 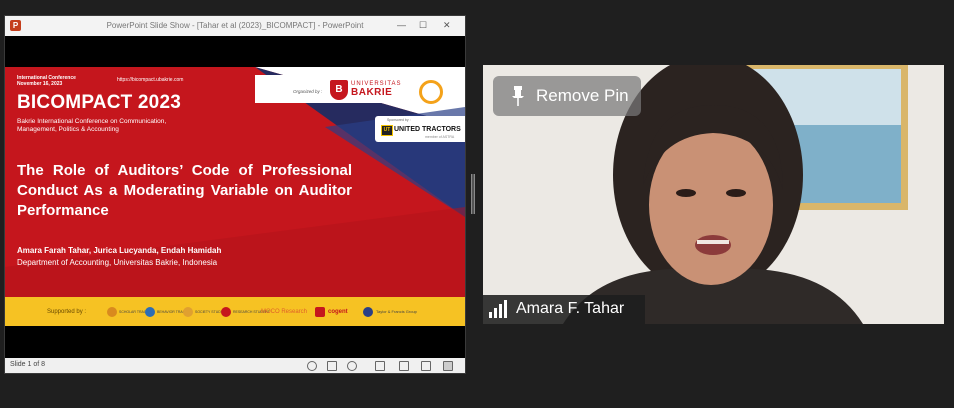 What do you see at coordinates (570, 308) in the screenshot?
I see `participant-name: Amara F. Tahar` at bounding box center [570, 308].